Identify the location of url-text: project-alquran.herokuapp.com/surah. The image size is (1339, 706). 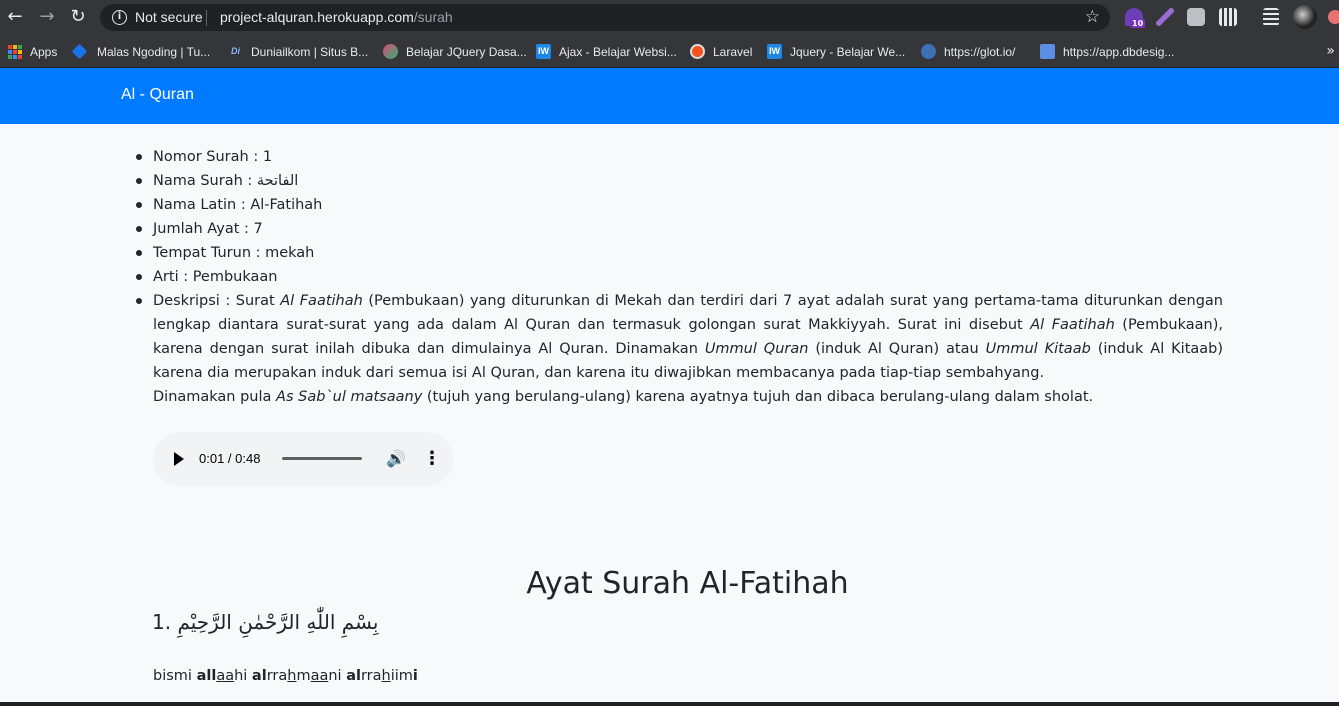
(336, 17).